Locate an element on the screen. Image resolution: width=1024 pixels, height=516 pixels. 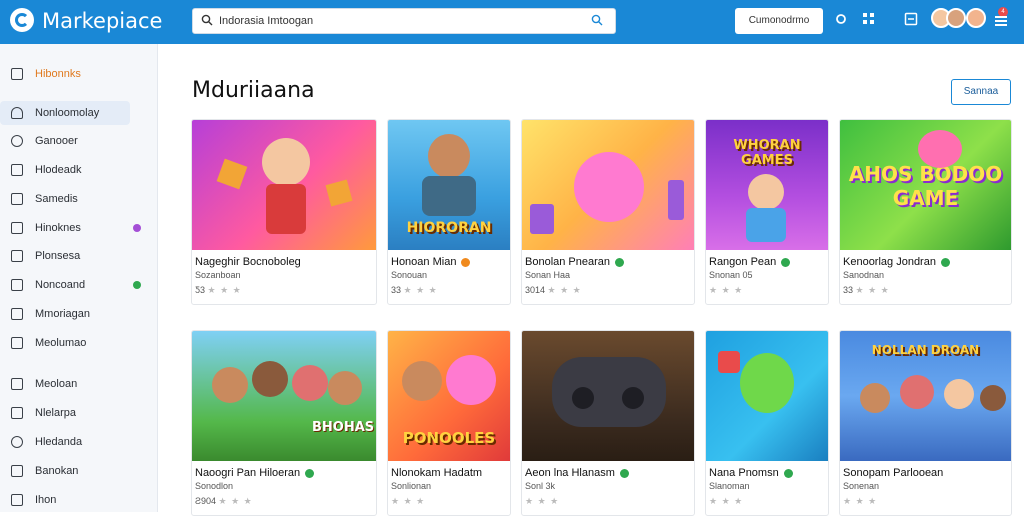
globe-icon is located at coordinates (17, 285).